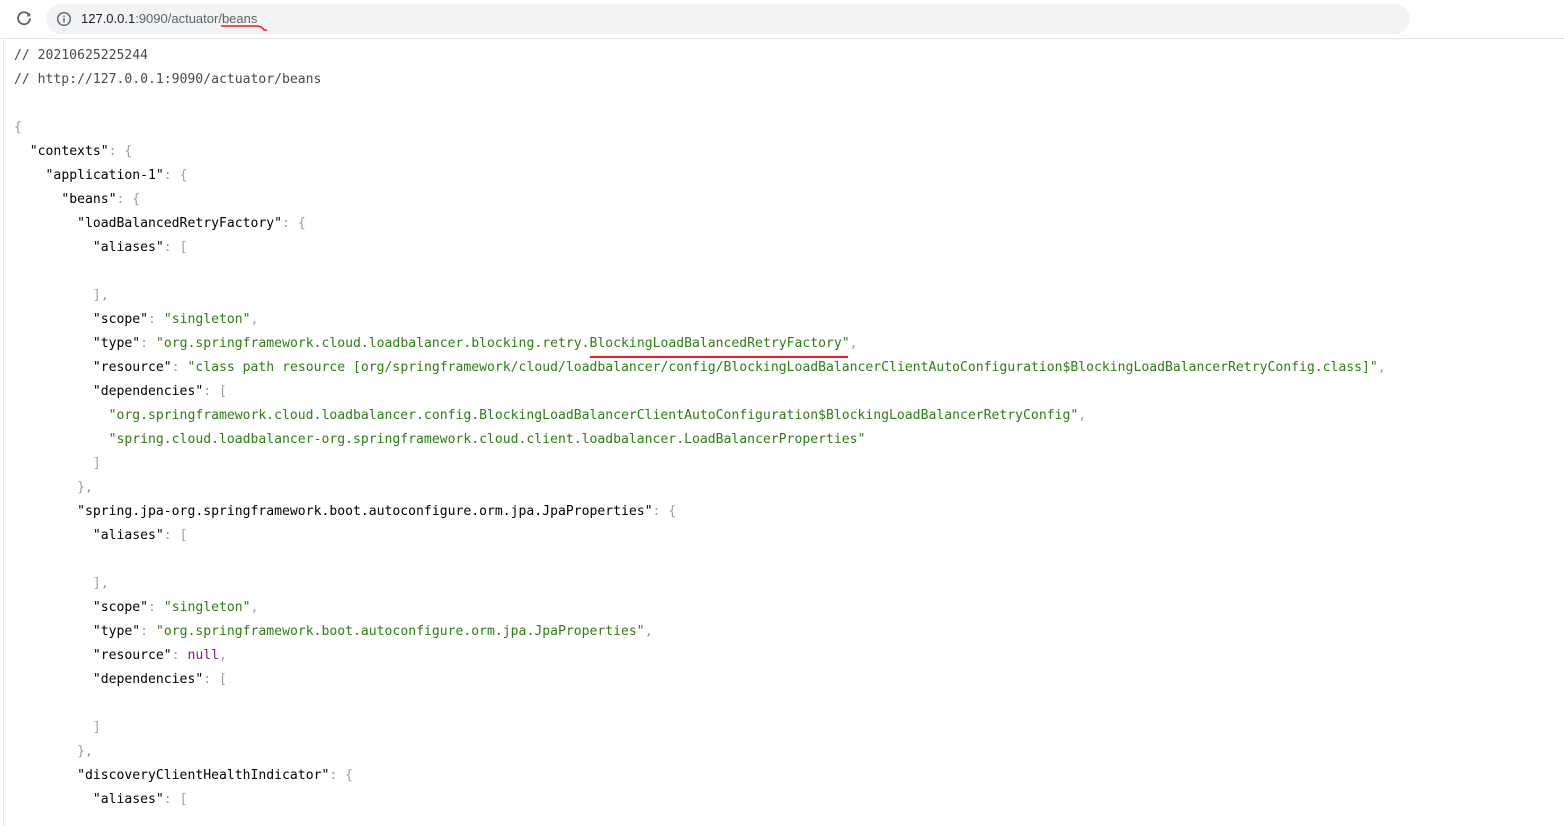 The height and width of the screenshot is (826, 1564). What do you see at coordinates (243, 28) in the screenshot?
I see `red-squiggle-annotation` at bounding box center [243, 28].